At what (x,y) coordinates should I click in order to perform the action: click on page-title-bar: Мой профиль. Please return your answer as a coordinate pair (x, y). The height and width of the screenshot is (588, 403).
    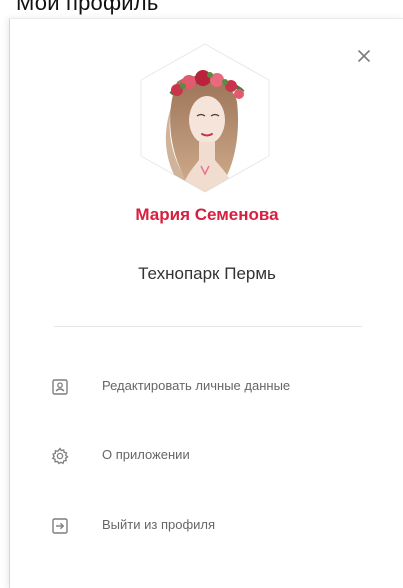
    Looking at the image, I should click on (201, 10).